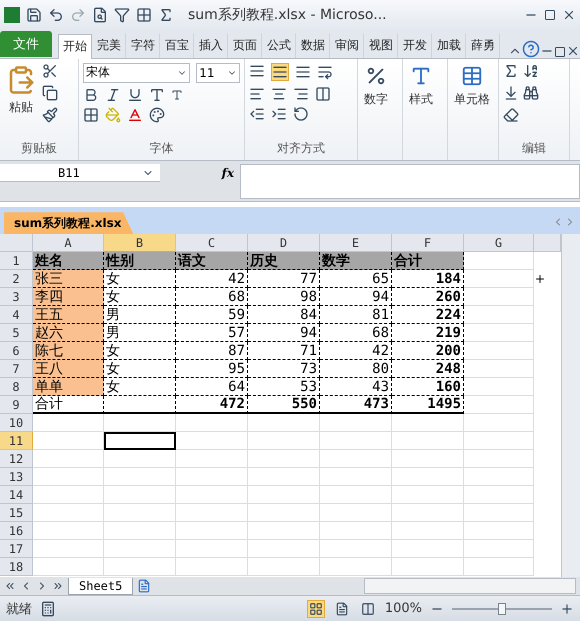 This screenshot has height=621, width=580. I want to click on workbook-tab: sum系列教程.xlsx, so click(69, 223).